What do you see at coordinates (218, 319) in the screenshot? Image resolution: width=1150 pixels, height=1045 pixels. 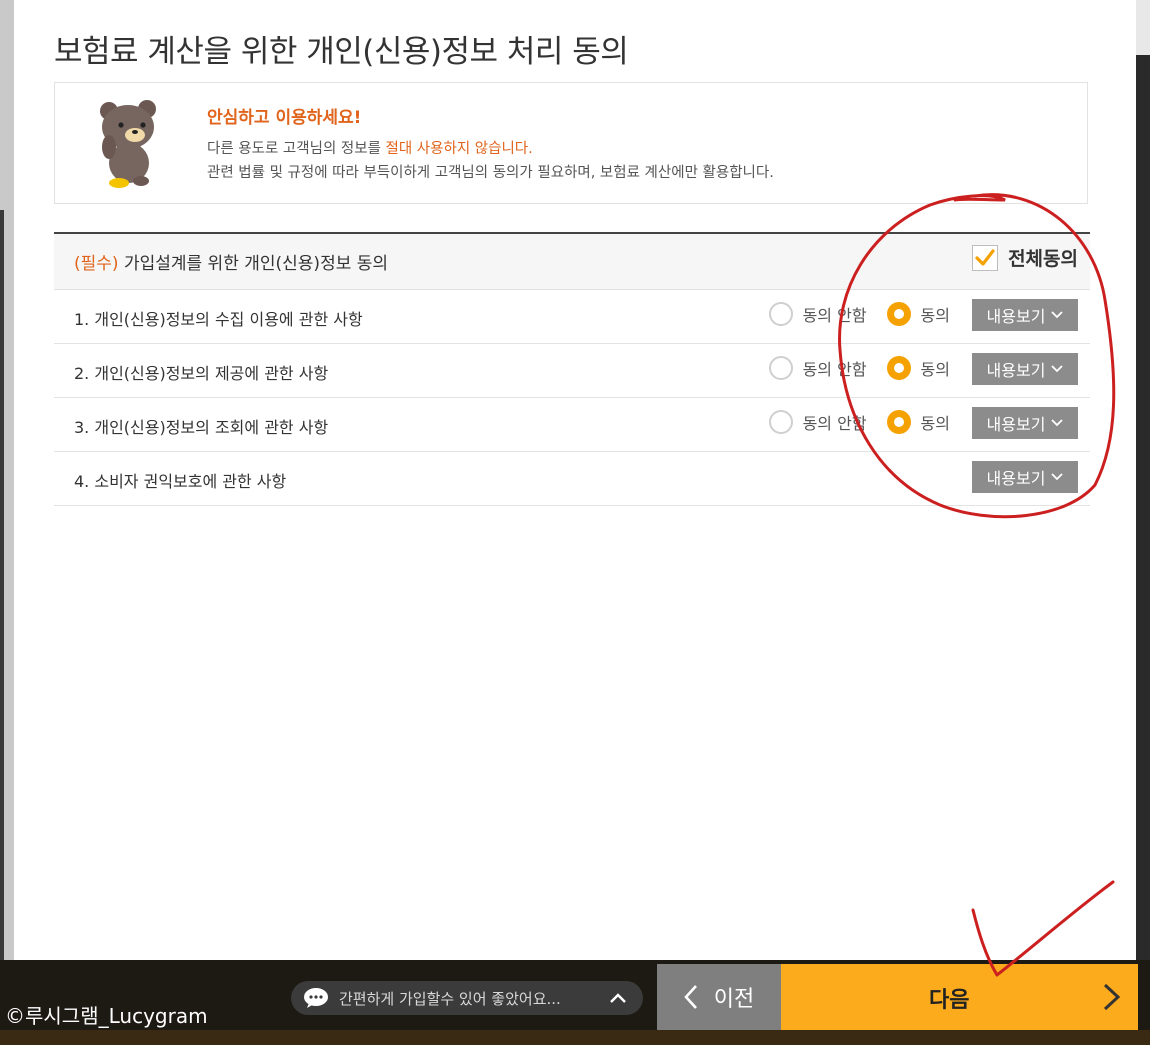 I see `consent-row-label: 1. 개인(신용)정보의 수집 이용에 관한 사항` at bounding box center [218, 319].